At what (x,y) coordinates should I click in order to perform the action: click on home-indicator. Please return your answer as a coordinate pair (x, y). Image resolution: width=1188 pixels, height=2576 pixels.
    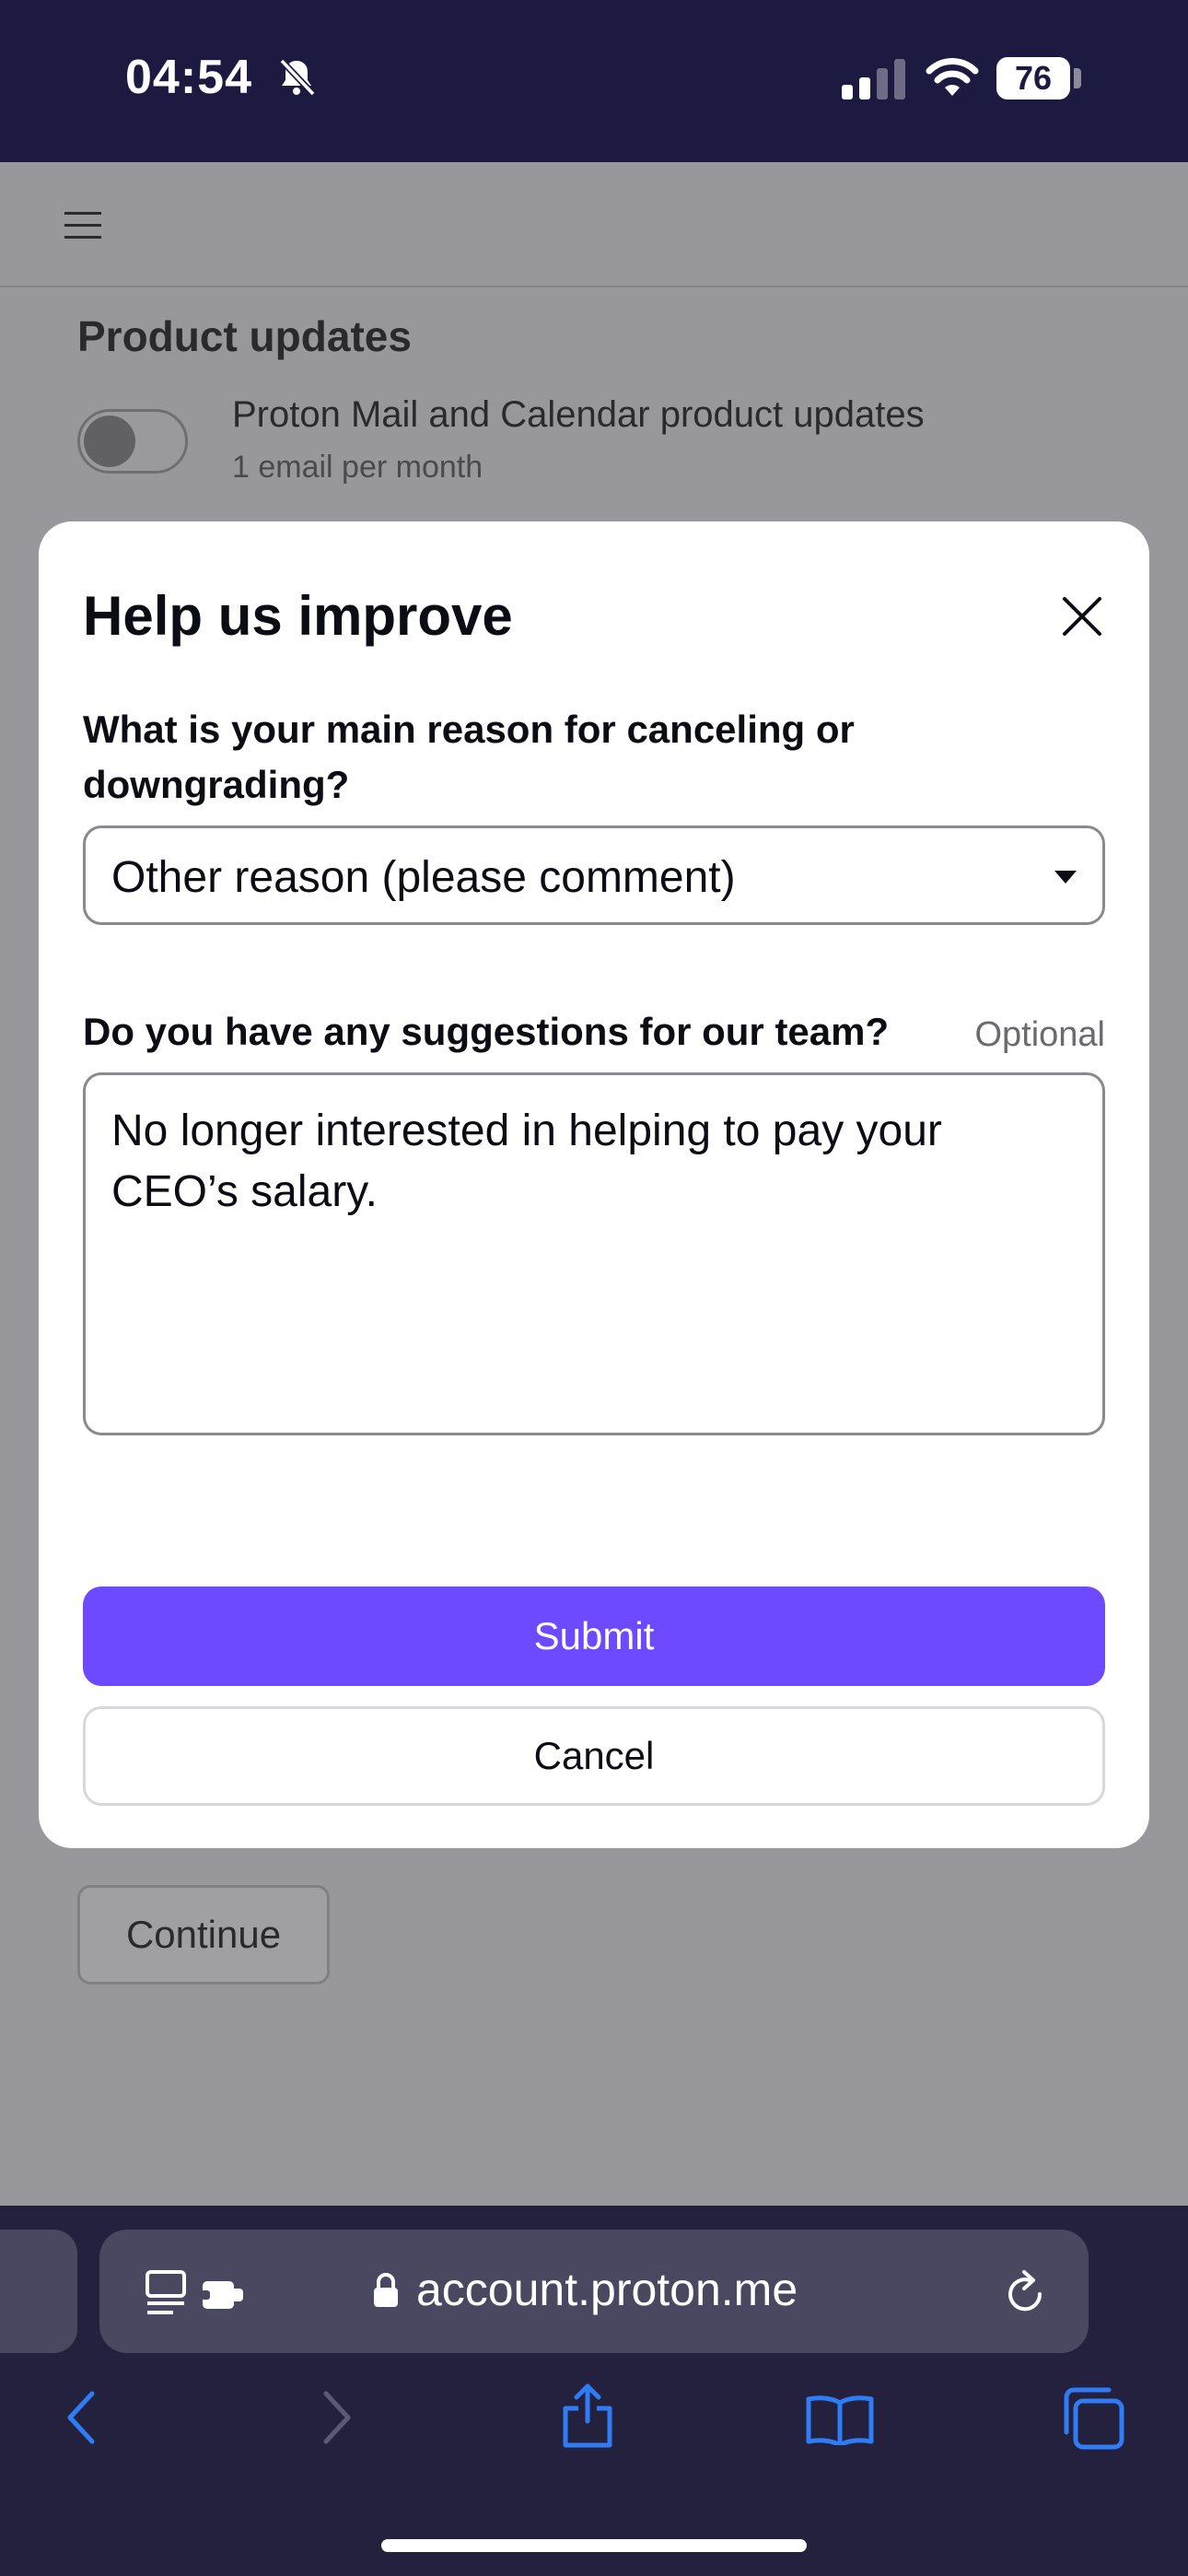
    Looking at the image, I should click on (594, 2545).